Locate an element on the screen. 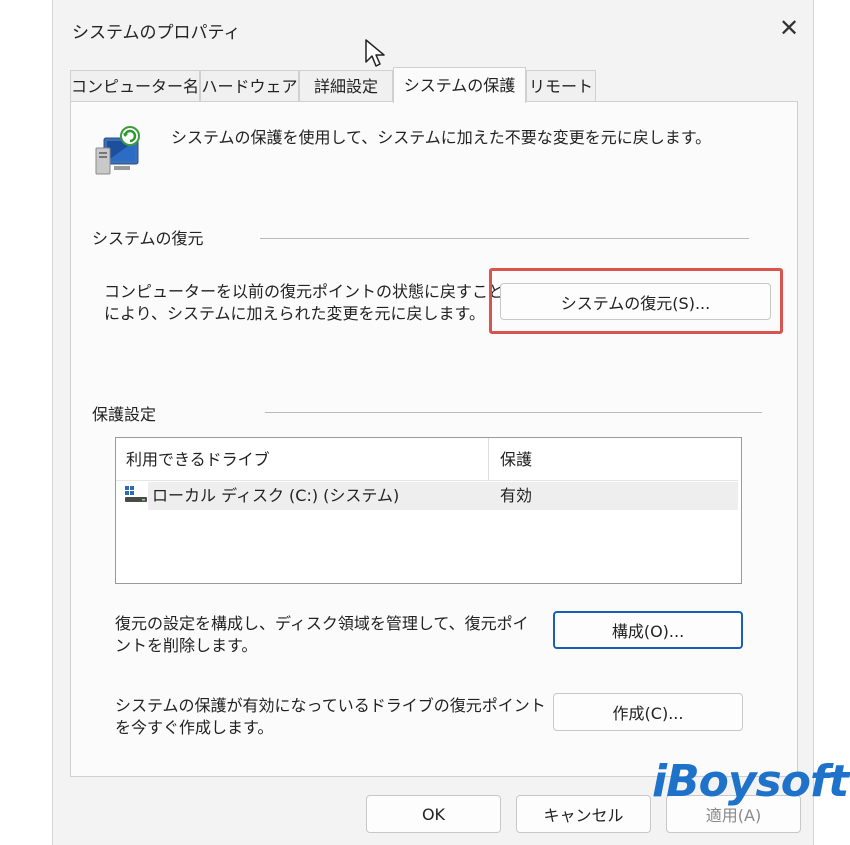  mouse-cursor-icon is located at coordinates (376, 56).